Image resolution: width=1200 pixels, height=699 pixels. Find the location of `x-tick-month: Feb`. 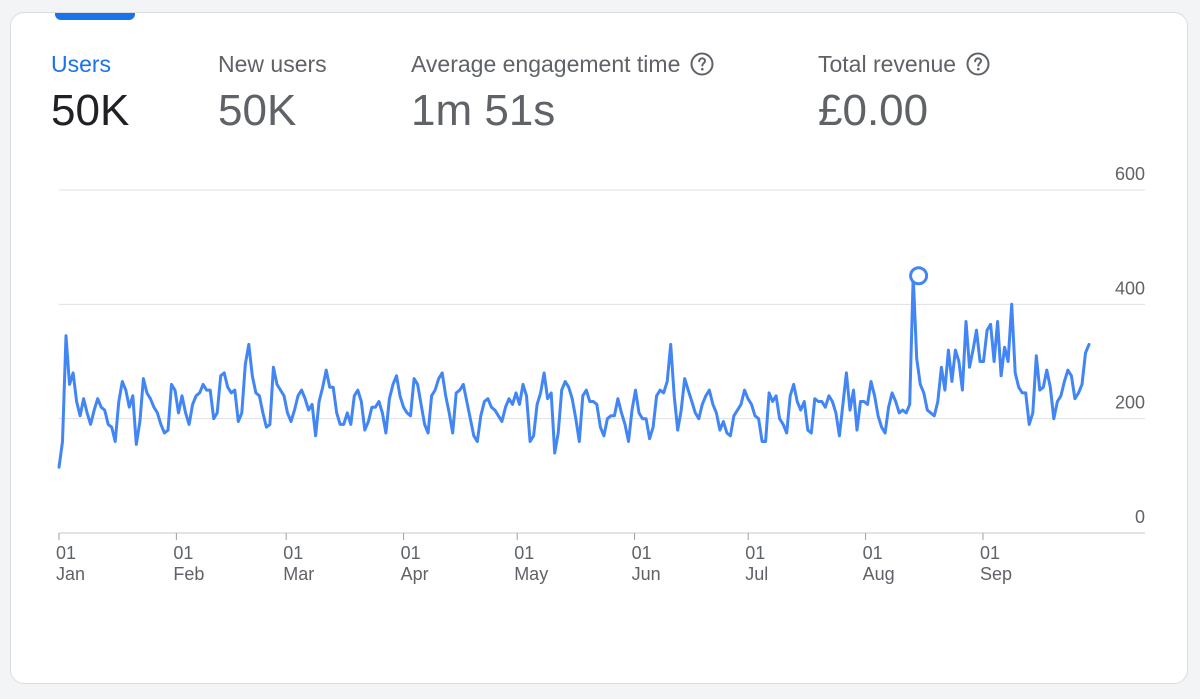

x-tick-month: Feb is located at coordinates (188, 574).